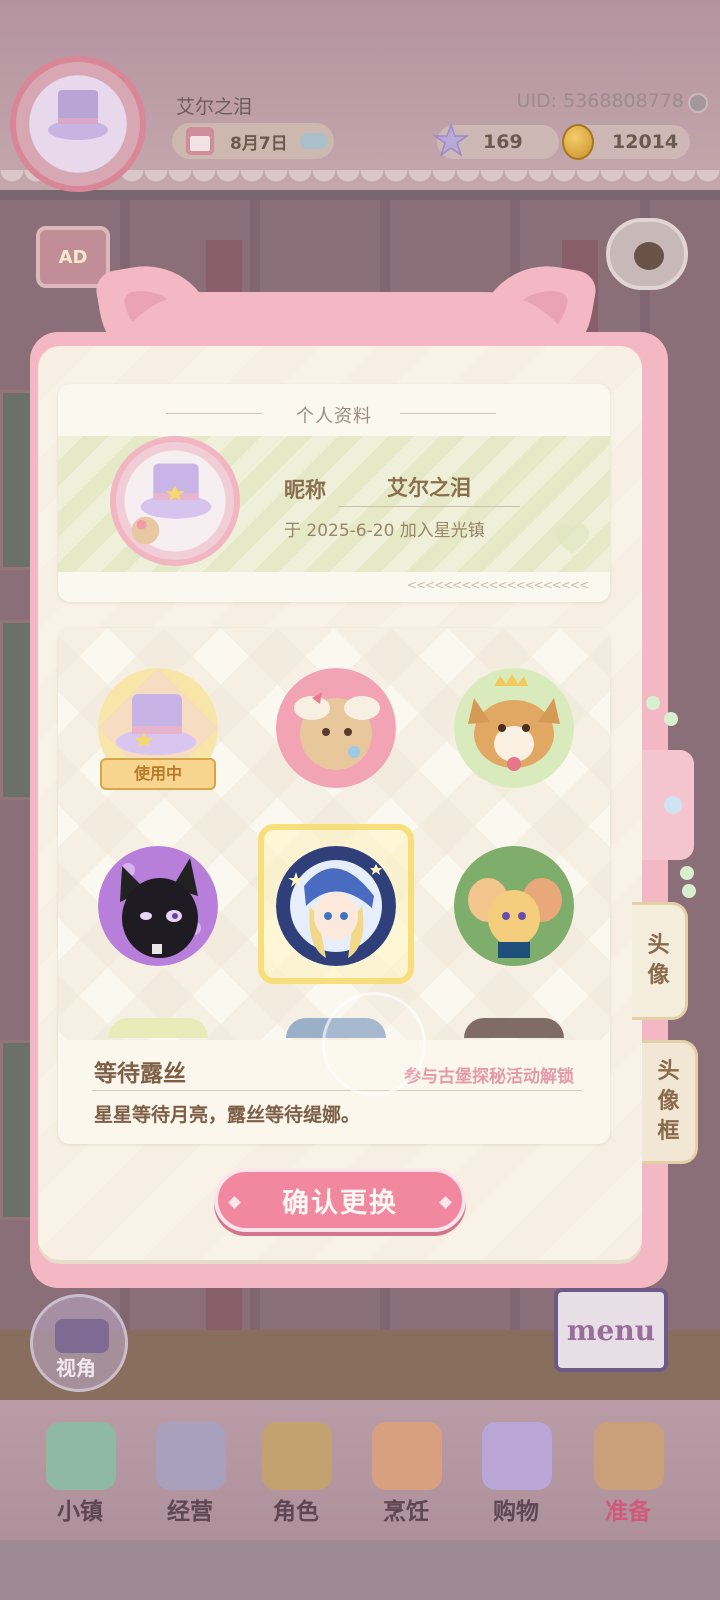  I want to click on tab-avatar-frame: 头 像 框, so click(670, 1102).